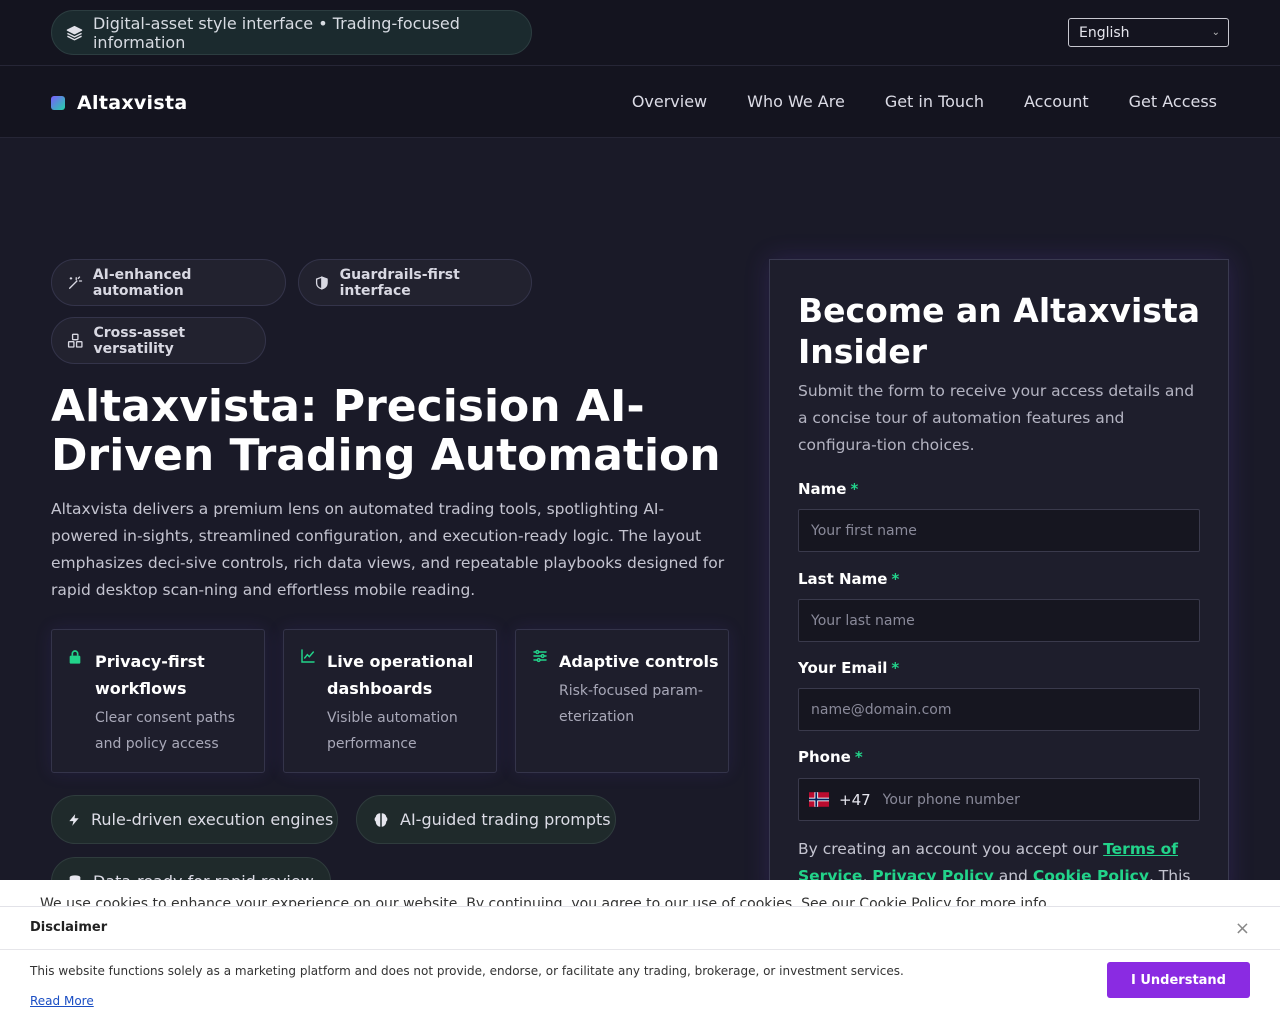 Image resolution: width=1280 pixels, height=1024 pixels. I want to click on brain-icon, so click(381, 819).